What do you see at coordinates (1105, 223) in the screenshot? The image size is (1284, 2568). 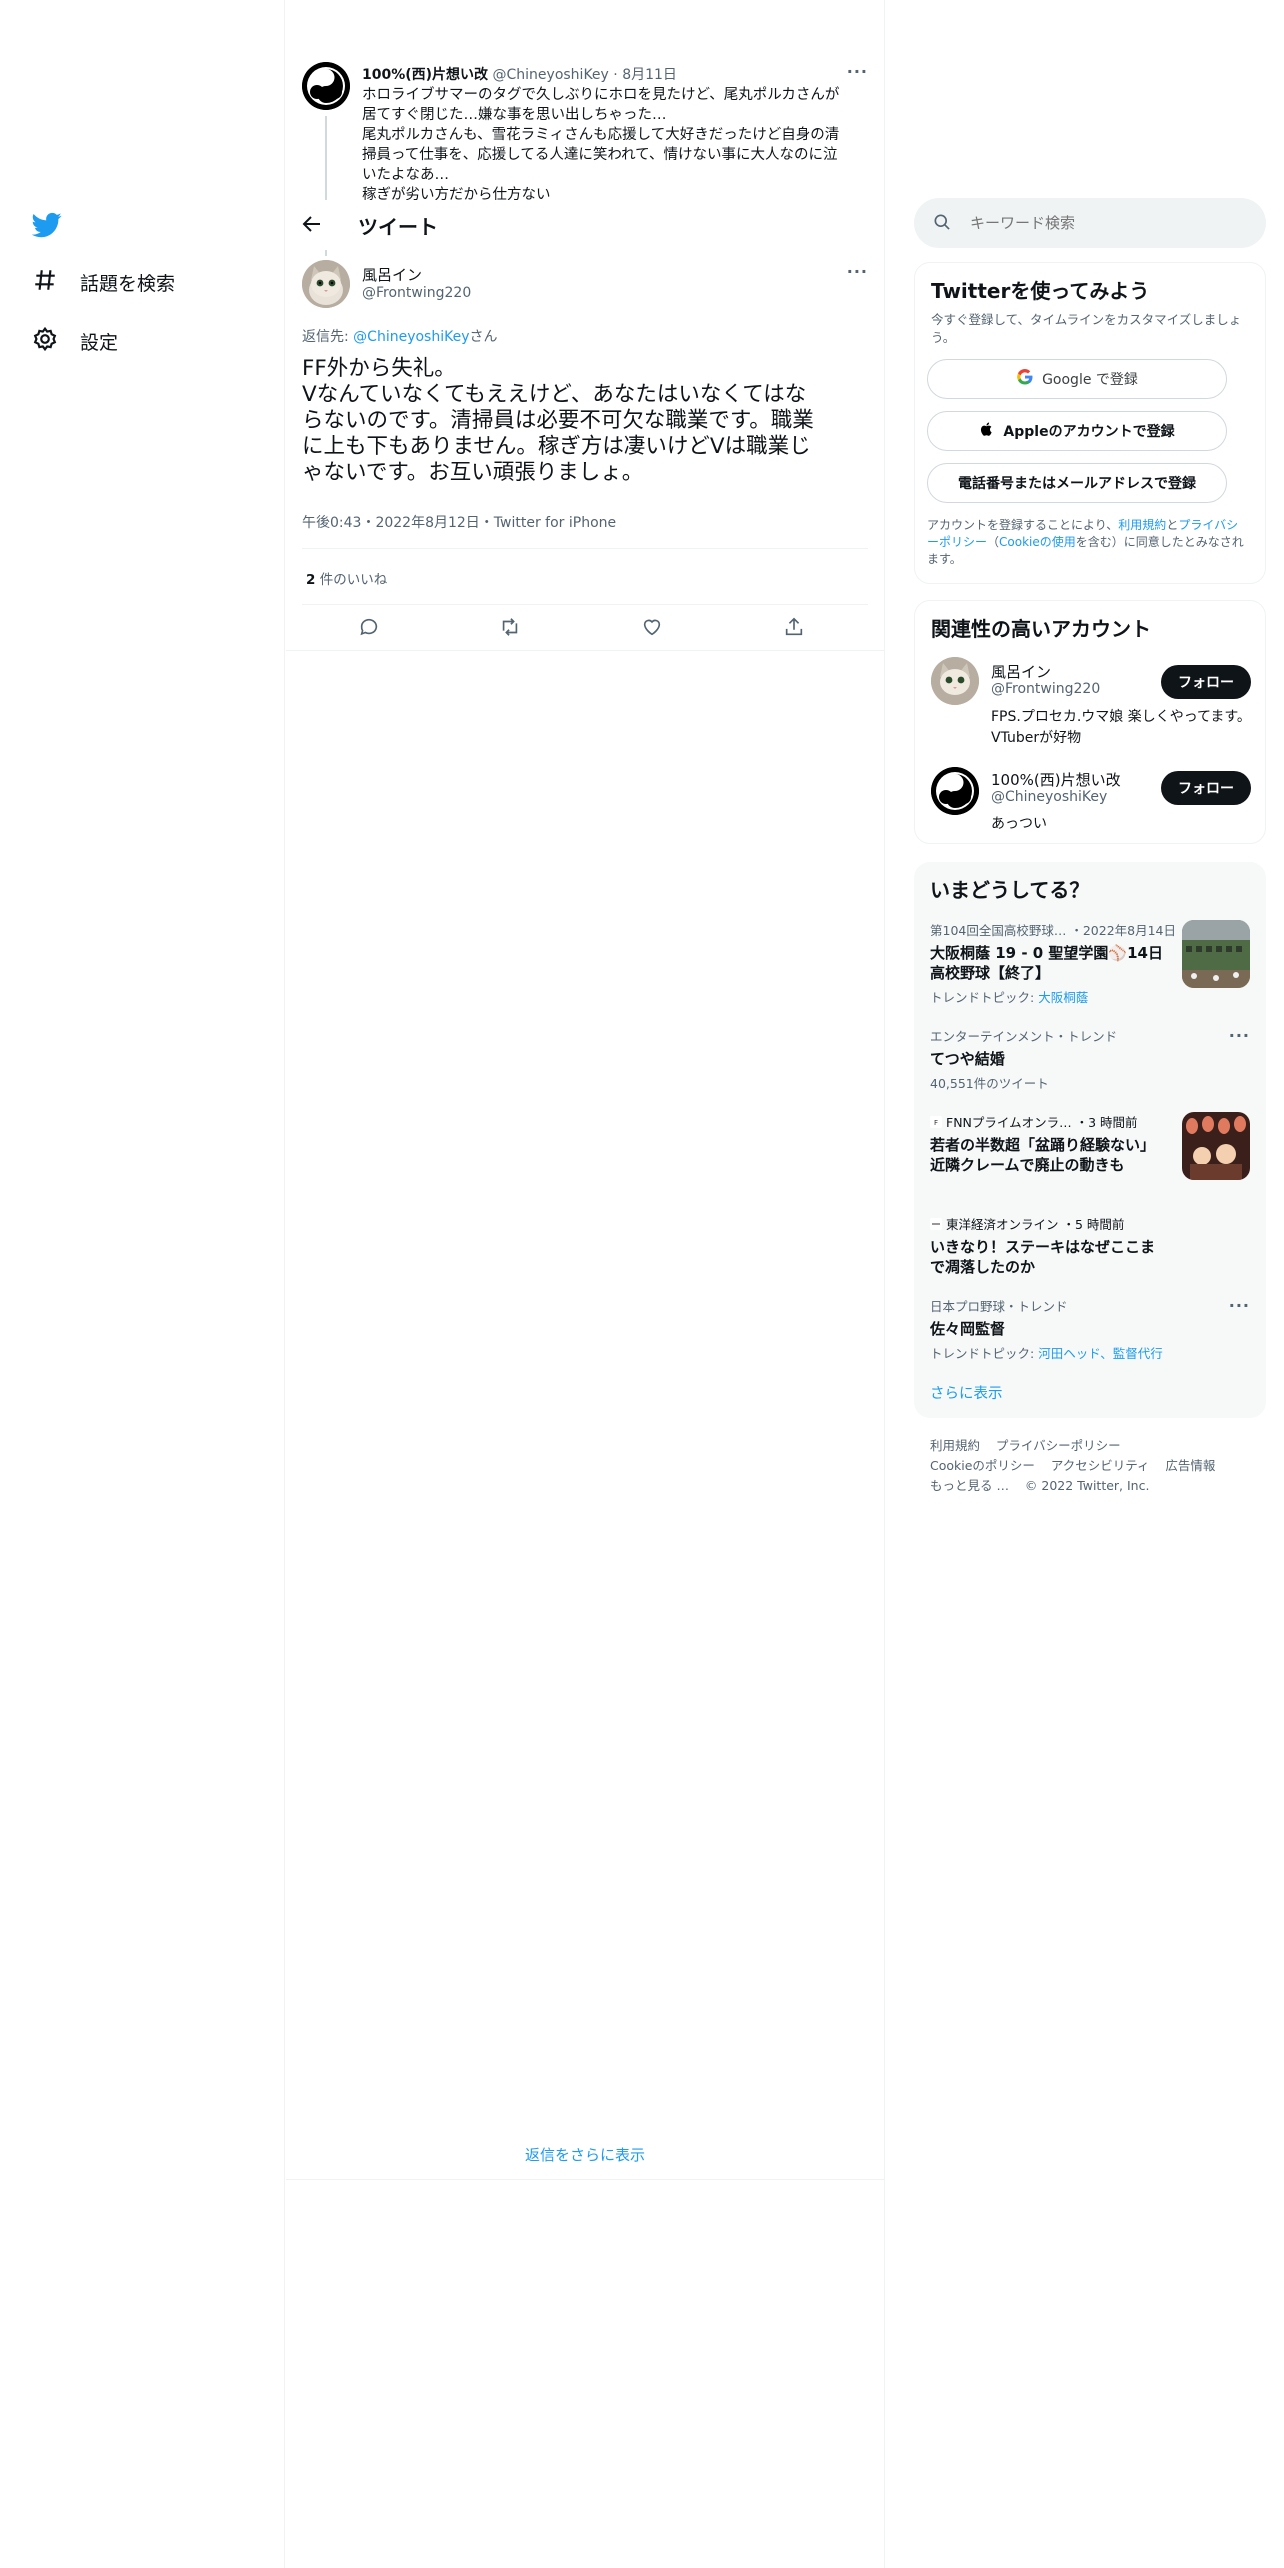 I see `search-input` at bounding box center [1105, 223].